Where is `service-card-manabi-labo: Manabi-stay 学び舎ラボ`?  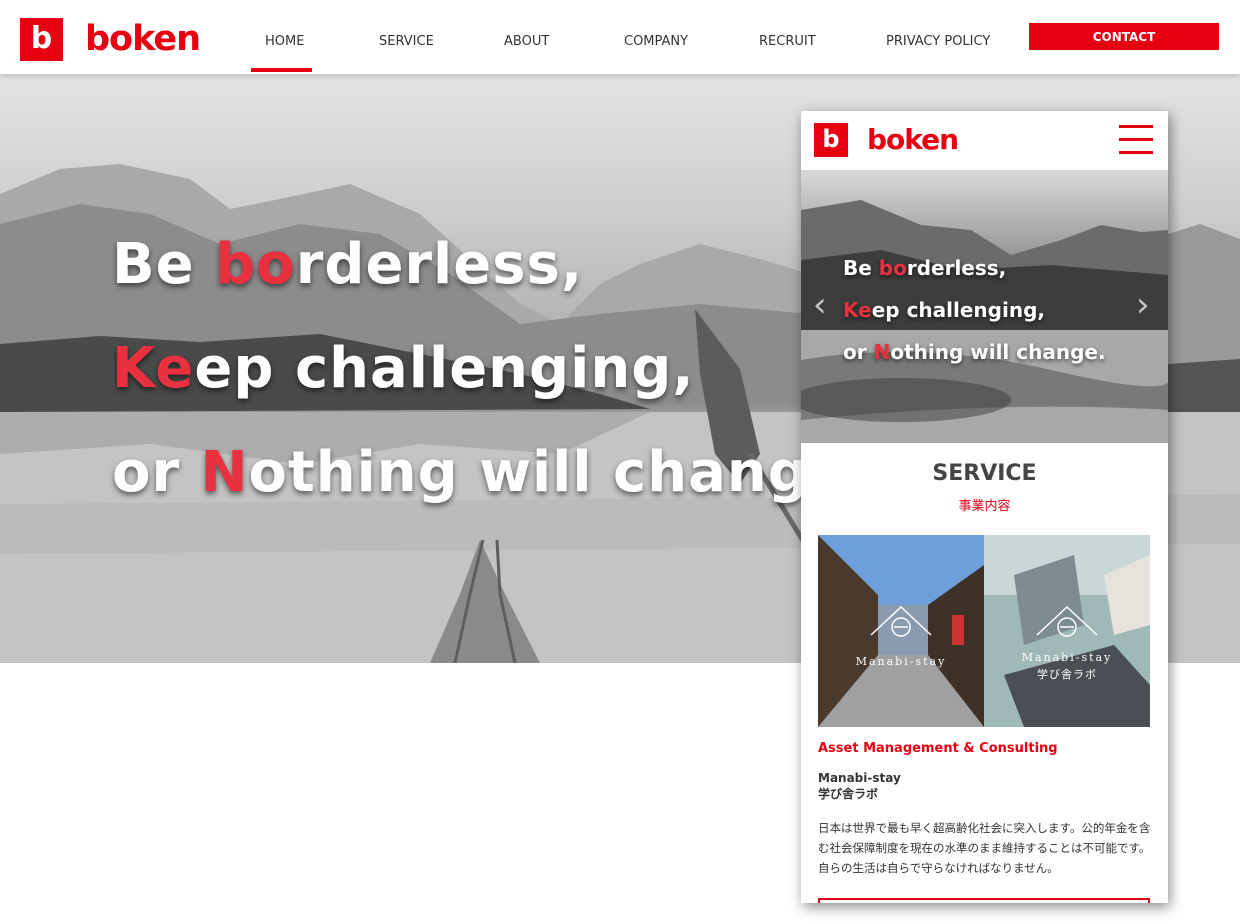
service-card-manabi-labo: Manabi-stay 学び舎ラボ is located at coordinates (1067, 631).